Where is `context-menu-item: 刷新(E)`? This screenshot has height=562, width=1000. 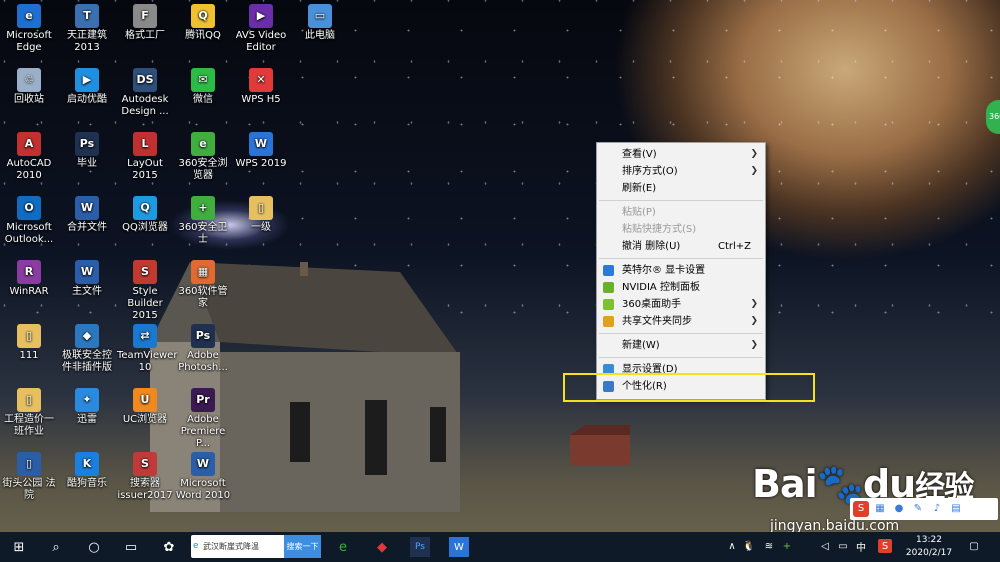
context-menu-item: 刷新(E) is located at coordinates (681, 188).